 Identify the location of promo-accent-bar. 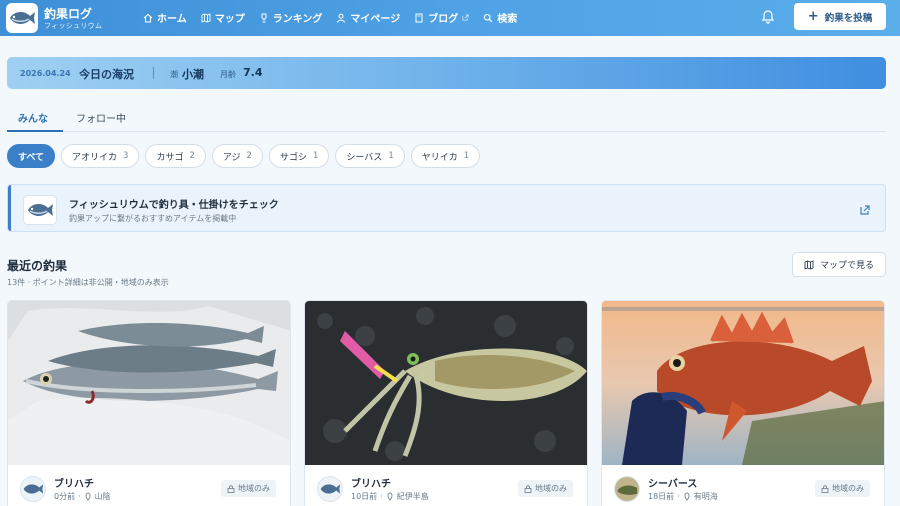
(9, 208).